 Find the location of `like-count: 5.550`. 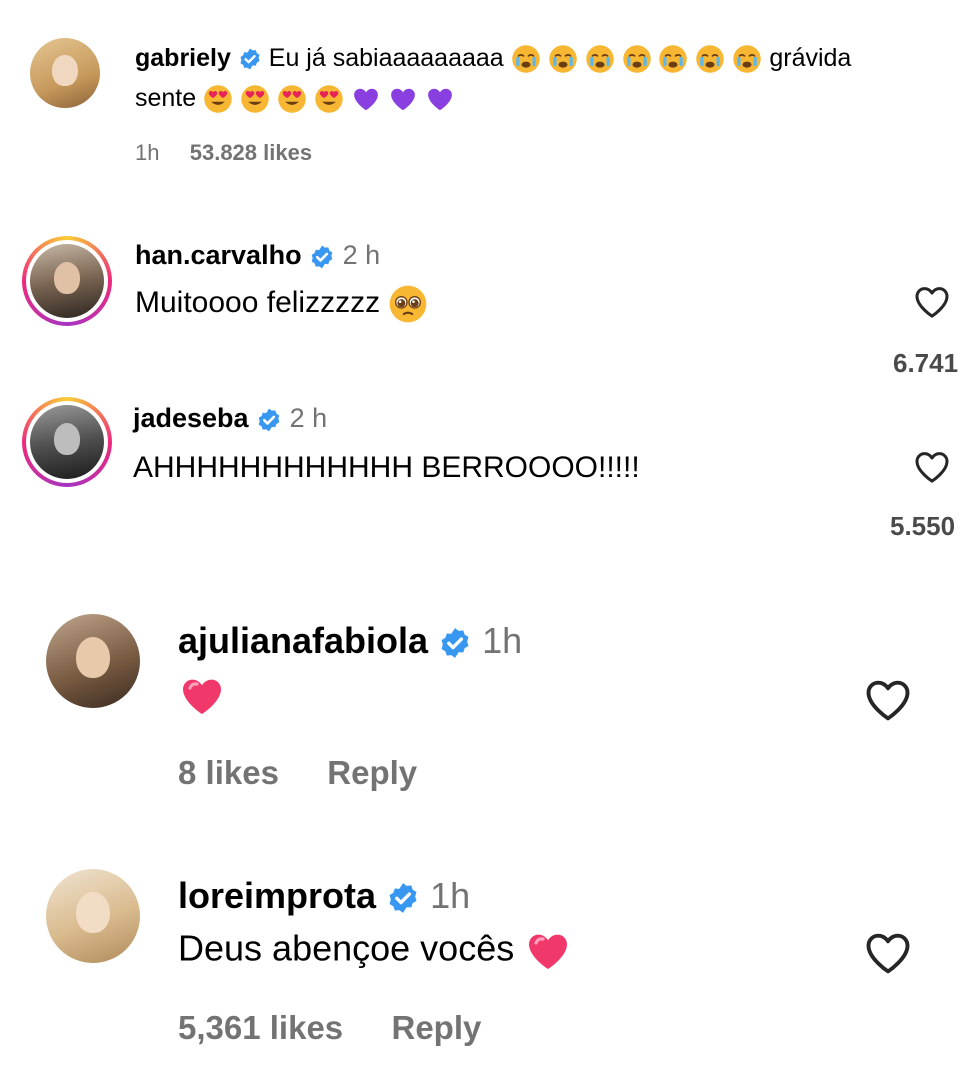

like-count: 5.550 is located at coordinates (923, 526).